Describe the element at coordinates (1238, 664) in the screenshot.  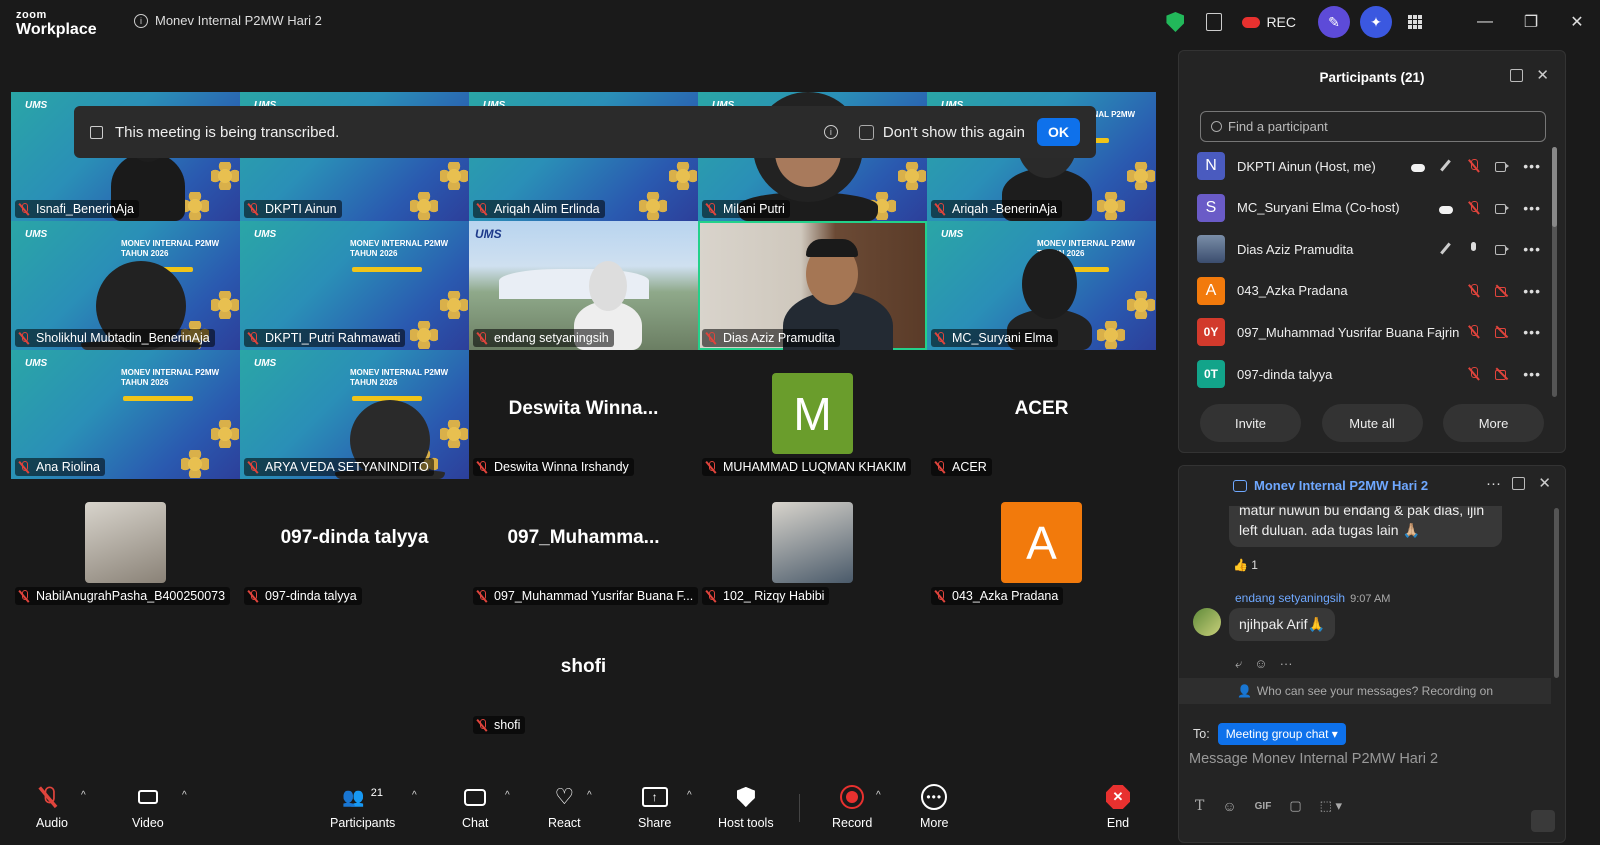
I see `reply-icon: ⤶` at that location.